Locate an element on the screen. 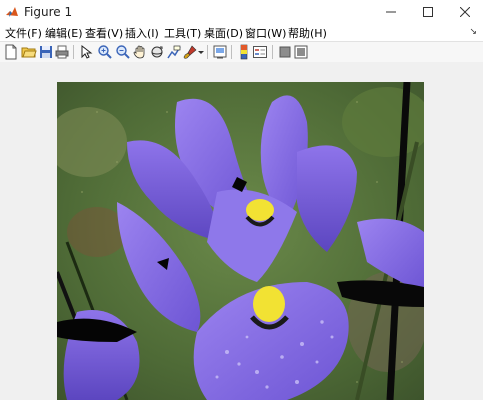  figure-toolbar is located at coordinates (241, 52).